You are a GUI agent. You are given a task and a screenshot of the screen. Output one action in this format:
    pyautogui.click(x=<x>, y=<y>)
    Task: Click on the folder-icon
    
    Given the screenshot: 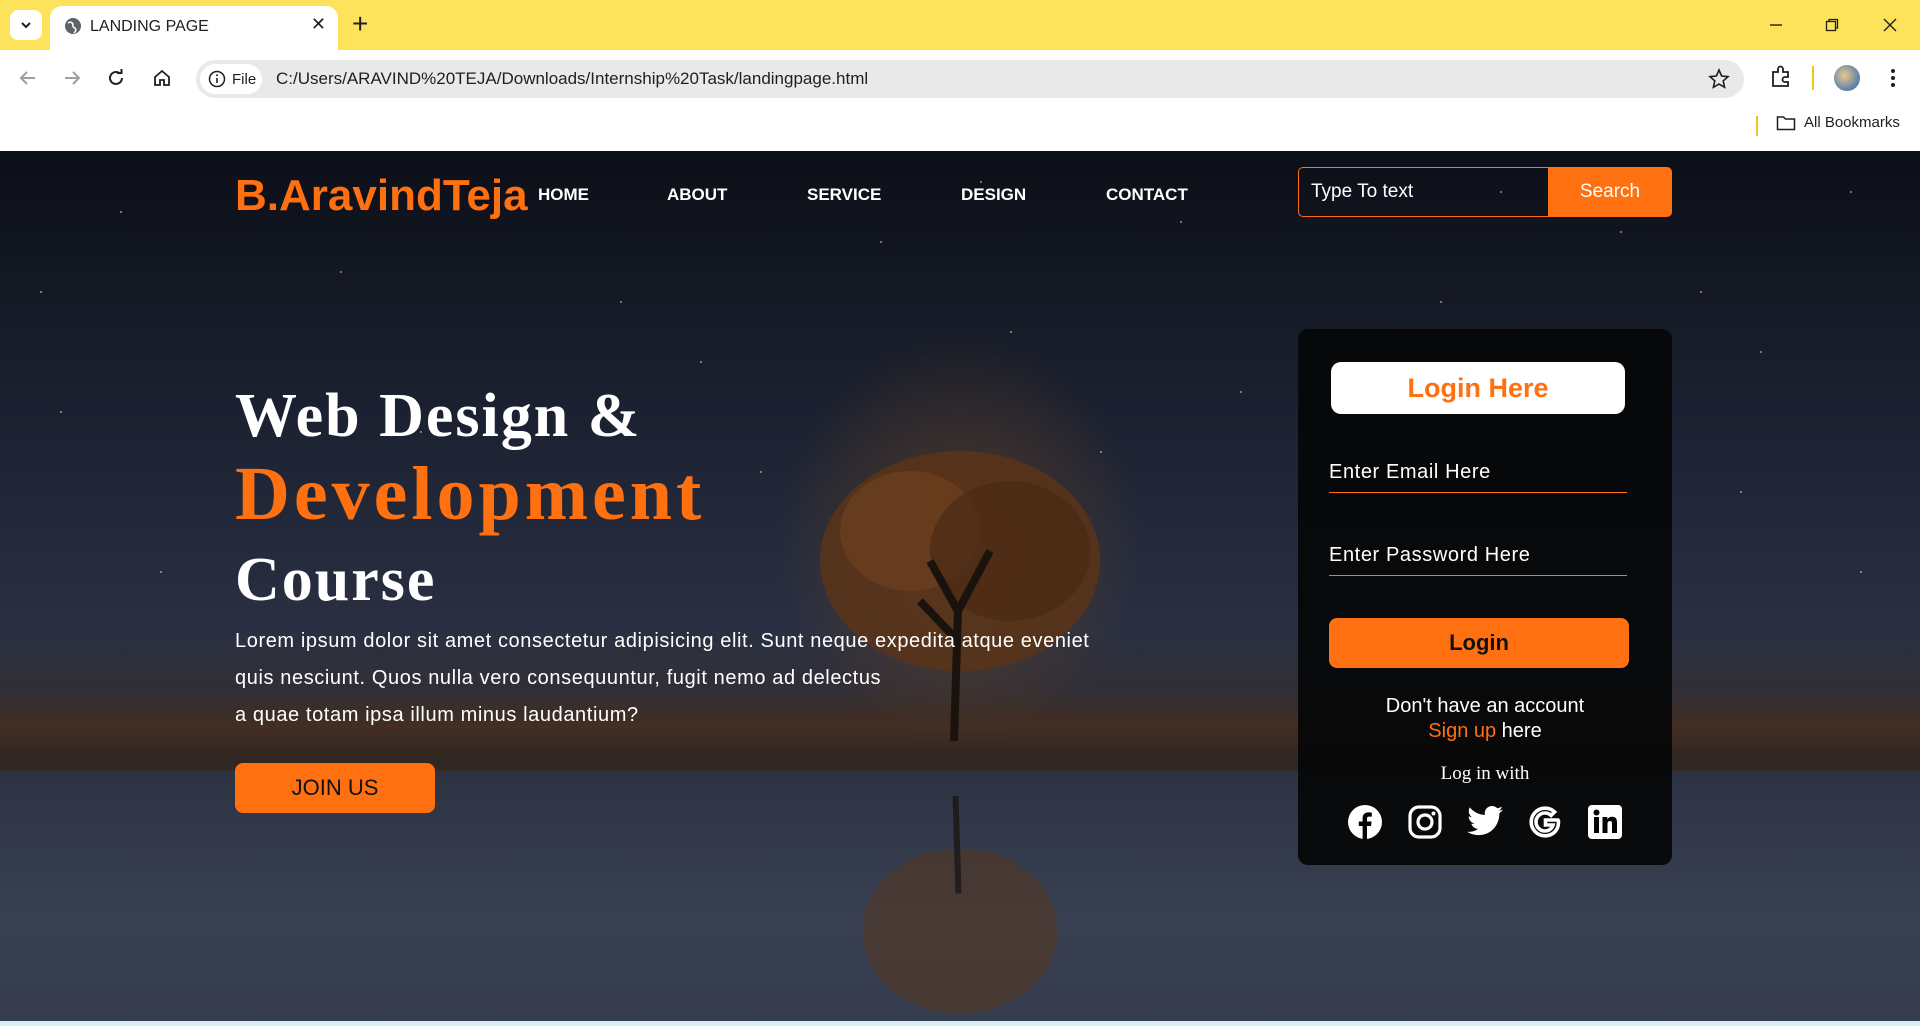 What is the action you would take?
    pyautogui.click(x=1786, y=122)
    